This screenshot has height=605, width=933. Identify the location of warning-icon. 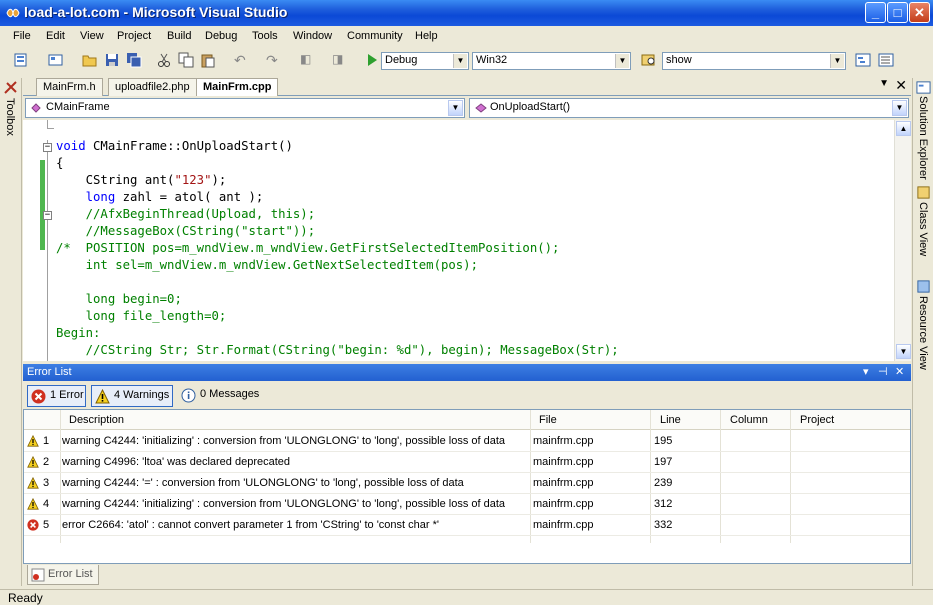
(33, 484).